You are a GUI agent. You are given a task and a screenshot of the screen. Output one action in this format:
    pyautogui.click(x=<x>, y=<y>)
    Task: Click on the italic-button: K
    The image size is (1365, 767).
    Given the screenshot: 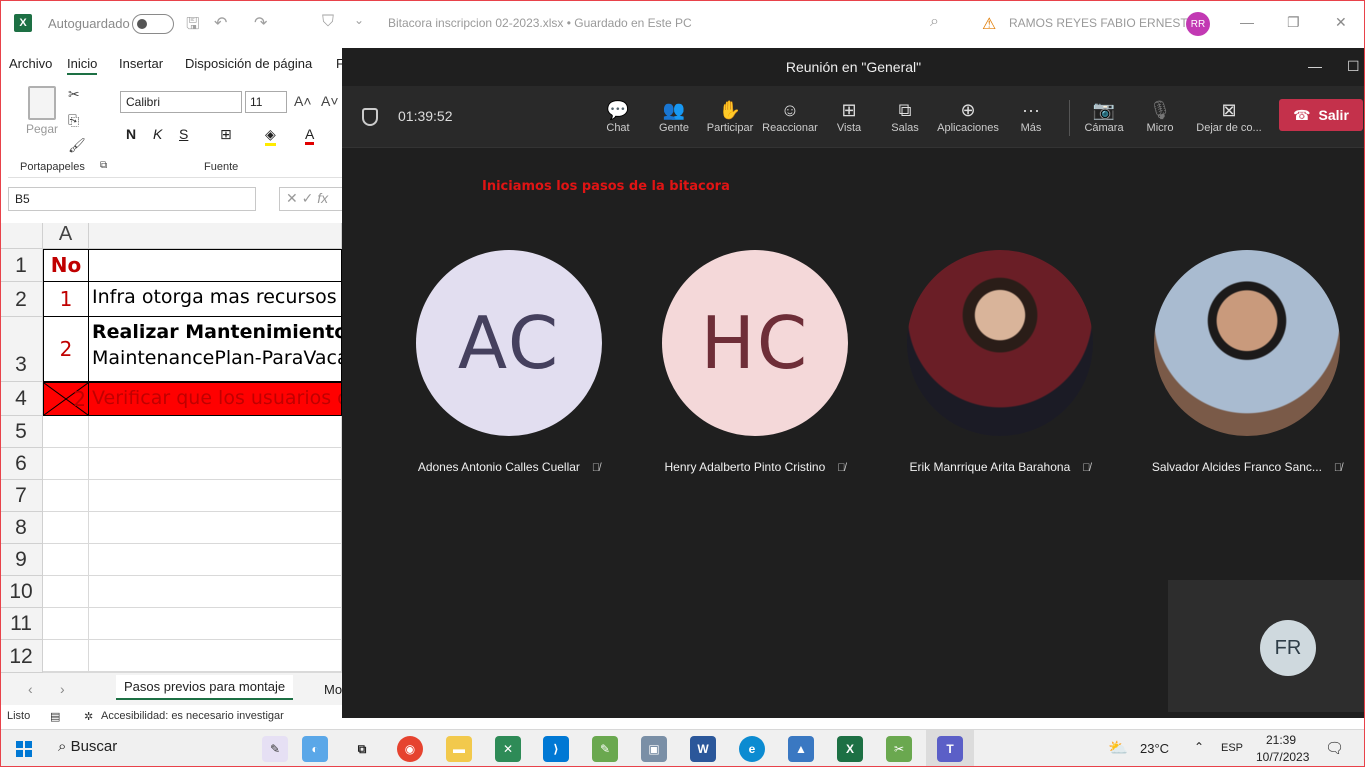 What is the action you would take?
    pyautogui.click(x=157, y=134)
    